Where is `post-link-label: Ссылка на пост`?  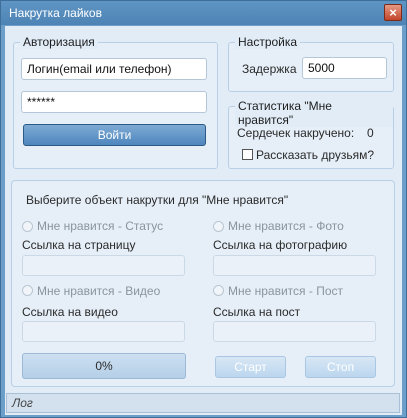 post-link-label: Ссылка на пост is located at coordinates (257, 312).